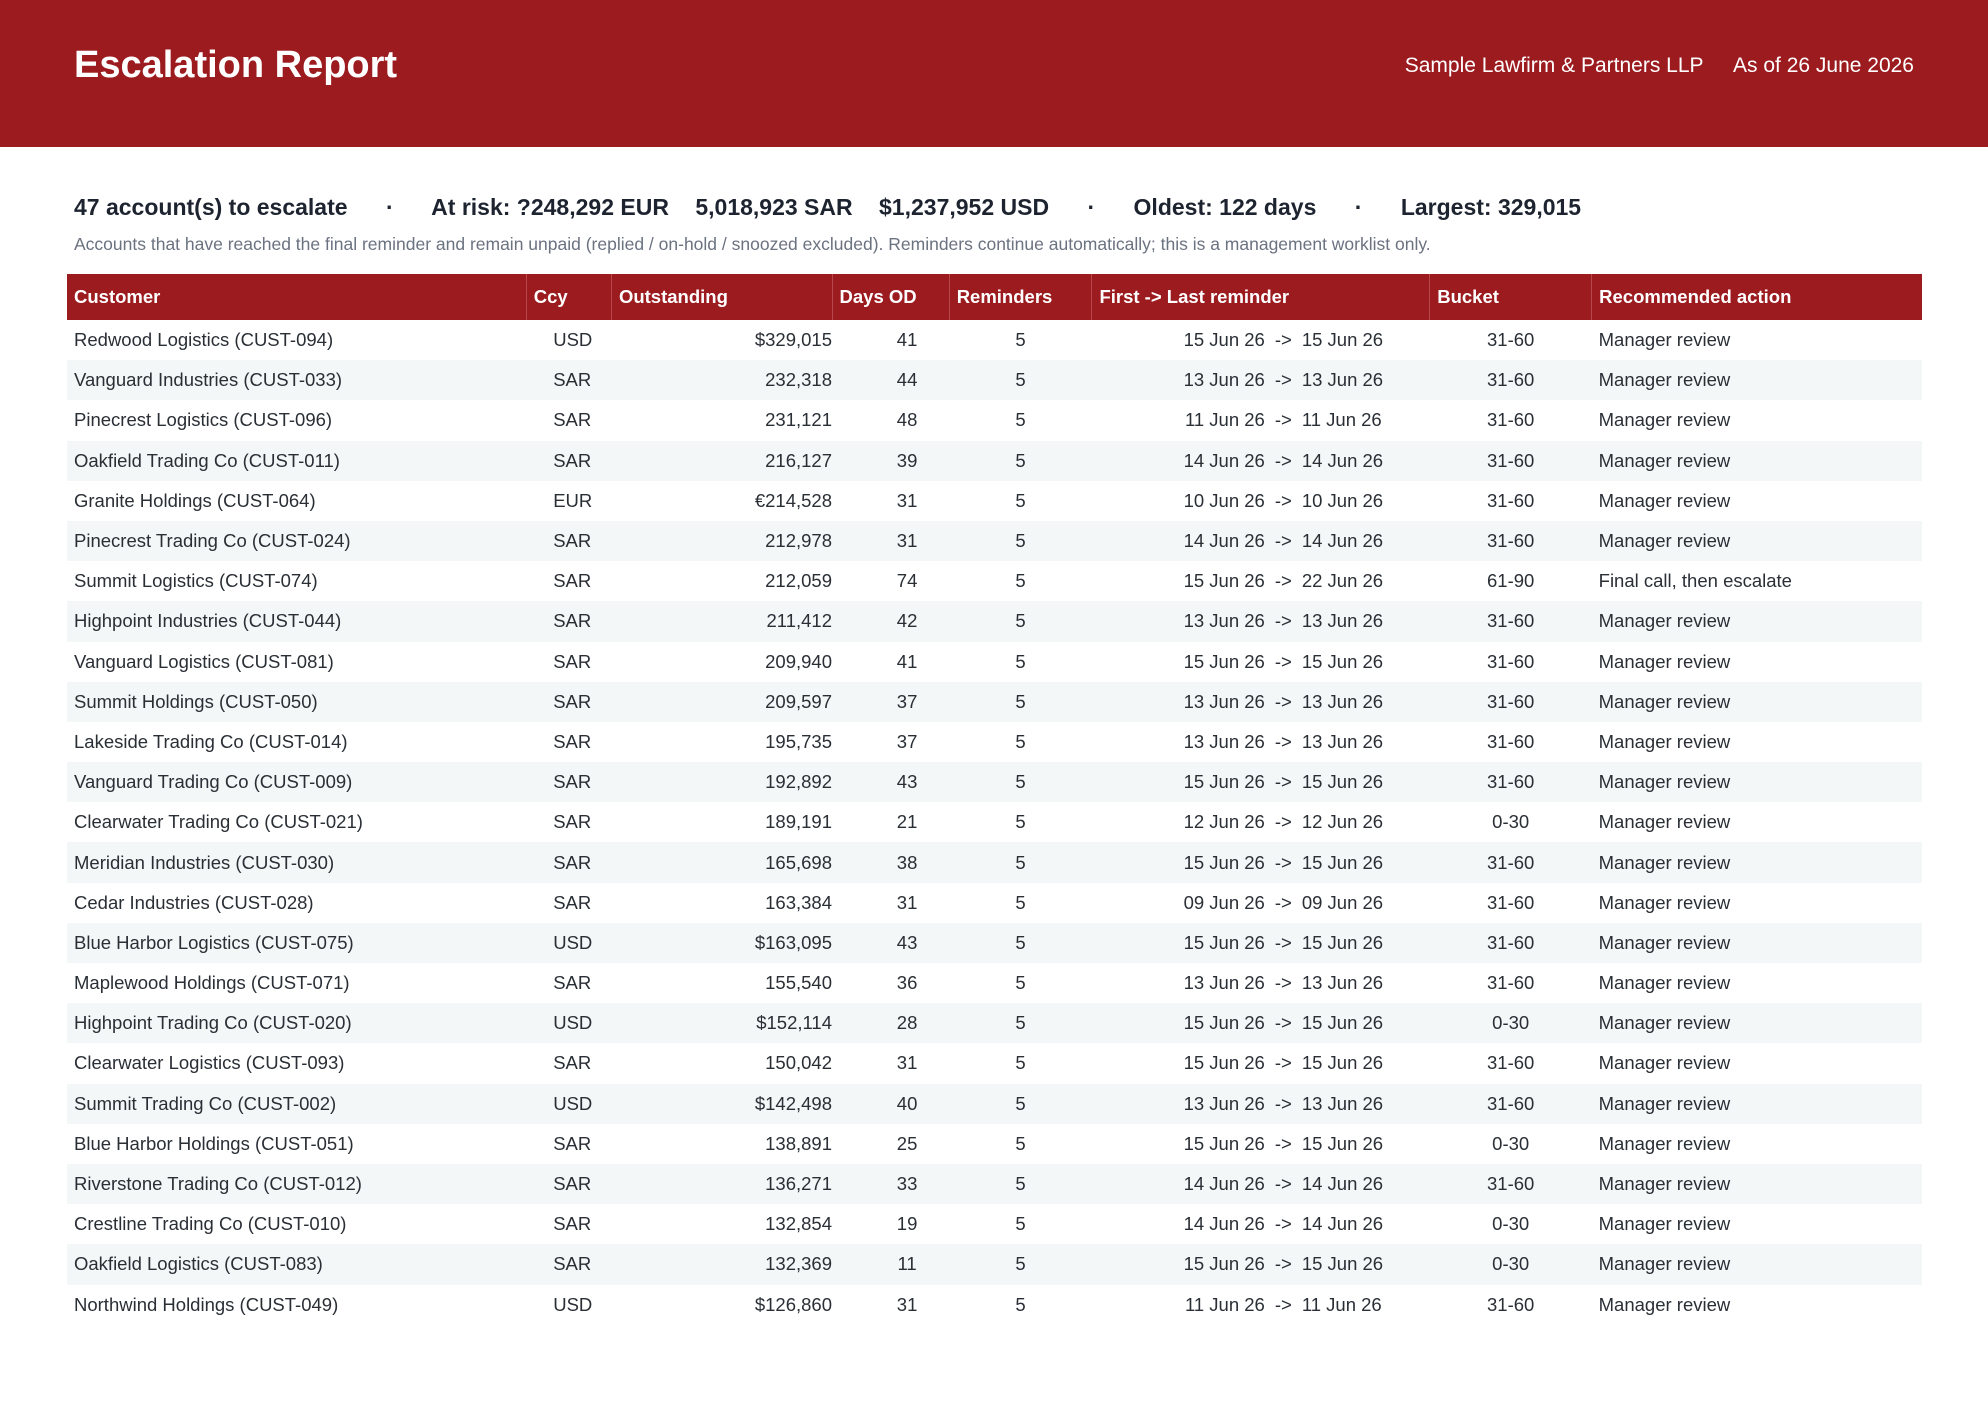 This screenshot has height=1406, width=1988. I want to click on cell-reminder-range: 11 Jun 26 -> 11 Jun 26, so click(1261, 420).